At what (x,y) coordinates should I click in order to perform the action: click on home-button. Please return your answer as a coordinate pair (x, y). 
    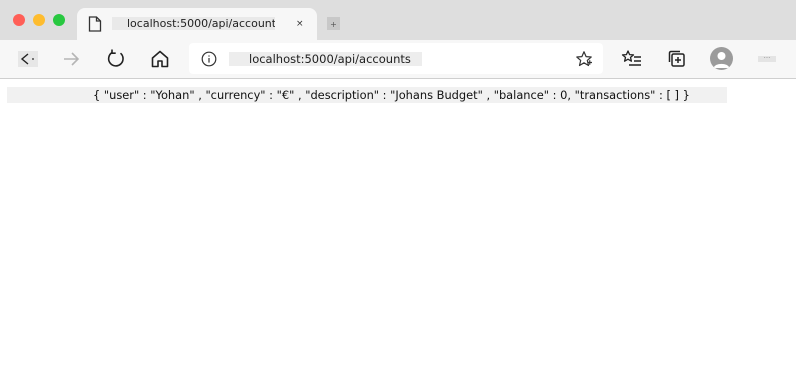
    Looking at the image, I should click on (160, 59).